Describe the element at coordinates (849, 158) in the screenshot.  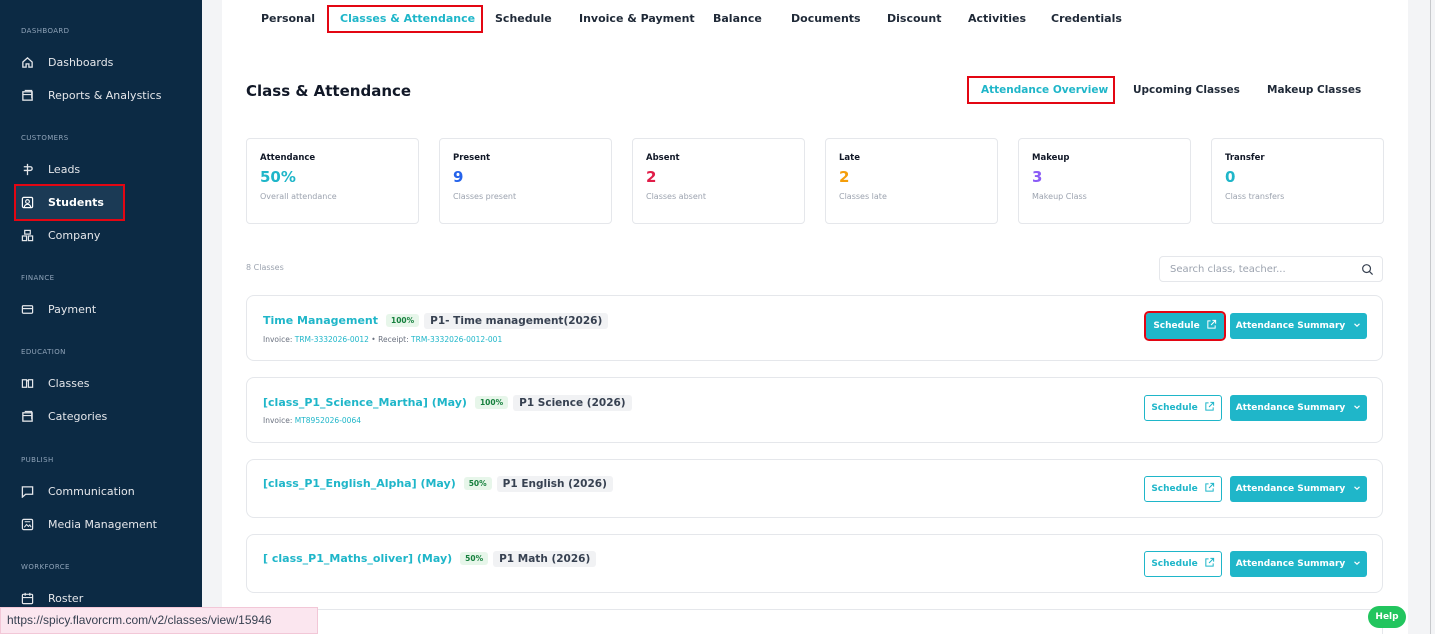
I see `stat-label: Late` at that location.